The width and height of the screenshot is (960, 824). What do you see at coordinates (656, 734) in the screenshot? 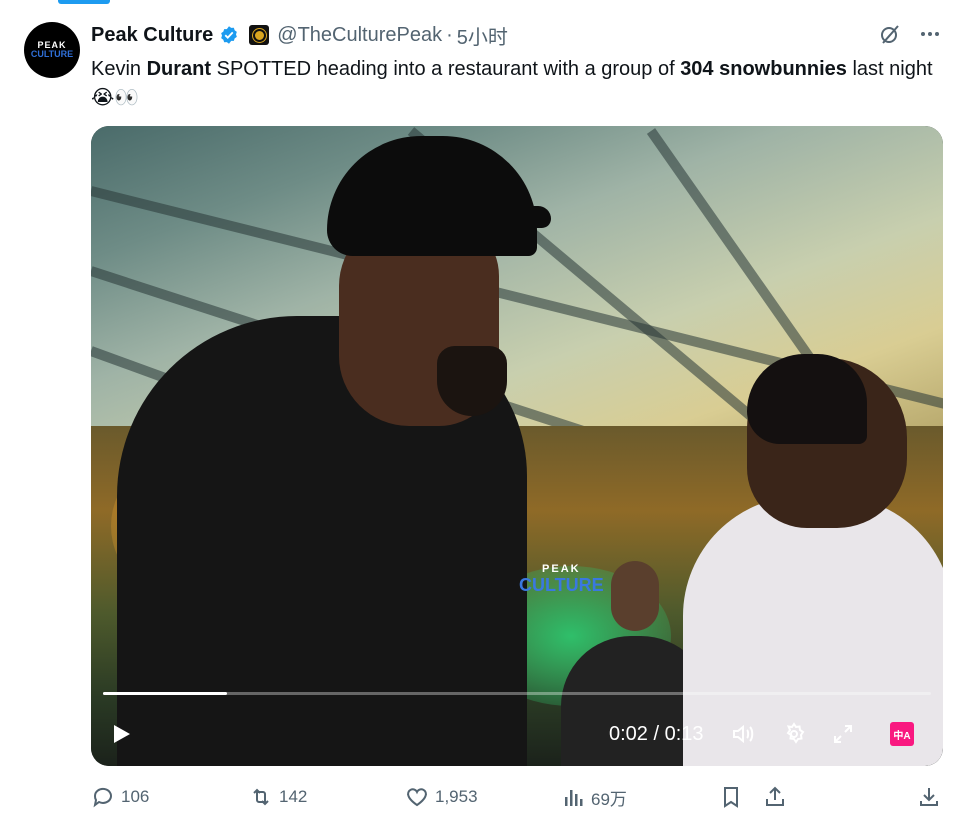
I see `video-time-readout: 0:02 / 0:13` at bounding box center [656, 734].